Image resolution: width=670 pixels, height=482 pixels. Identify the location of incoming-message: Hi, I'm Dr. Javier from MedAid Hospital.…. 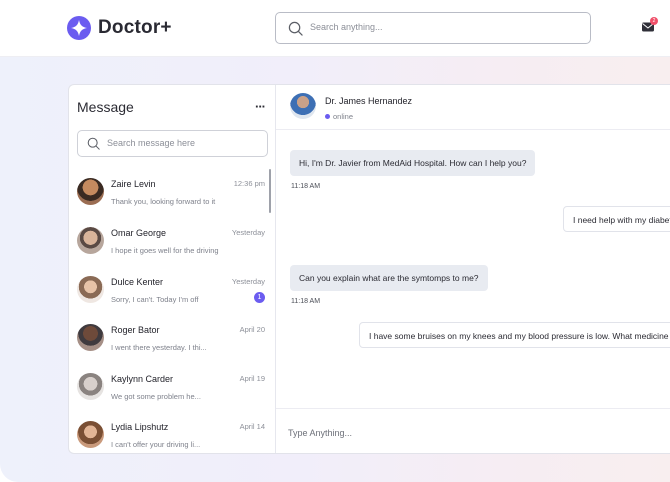
(413, 163).